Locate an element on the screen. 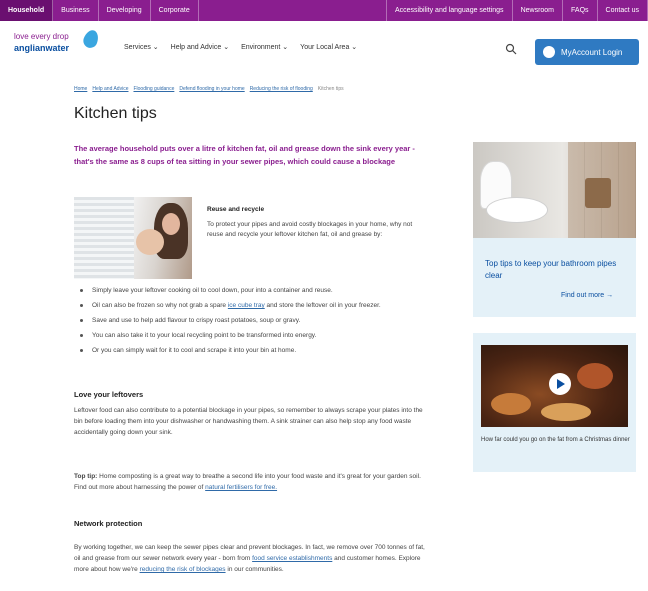 The image size is (648, 591). nav-environment: Environment ⌄ is located at coordinates (264, 47).